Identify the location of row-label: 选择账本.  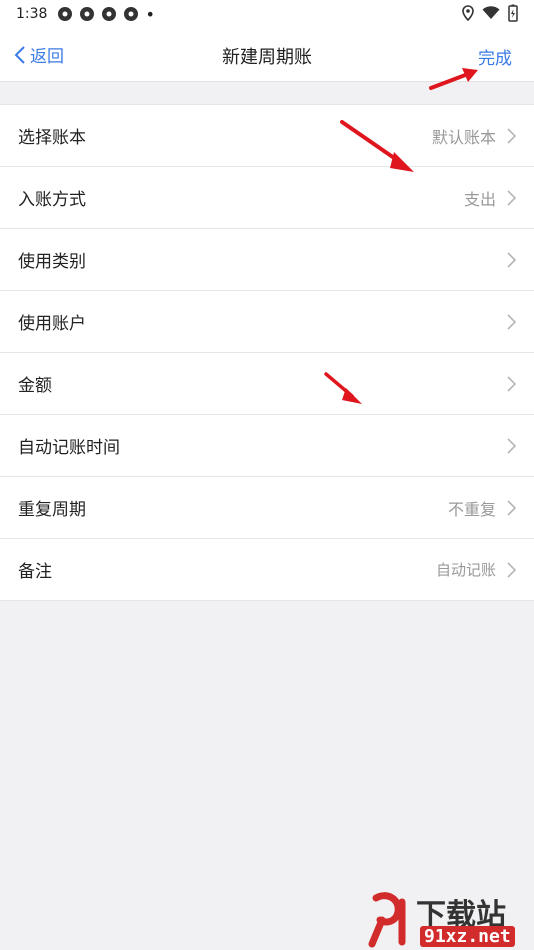
(52, 138).